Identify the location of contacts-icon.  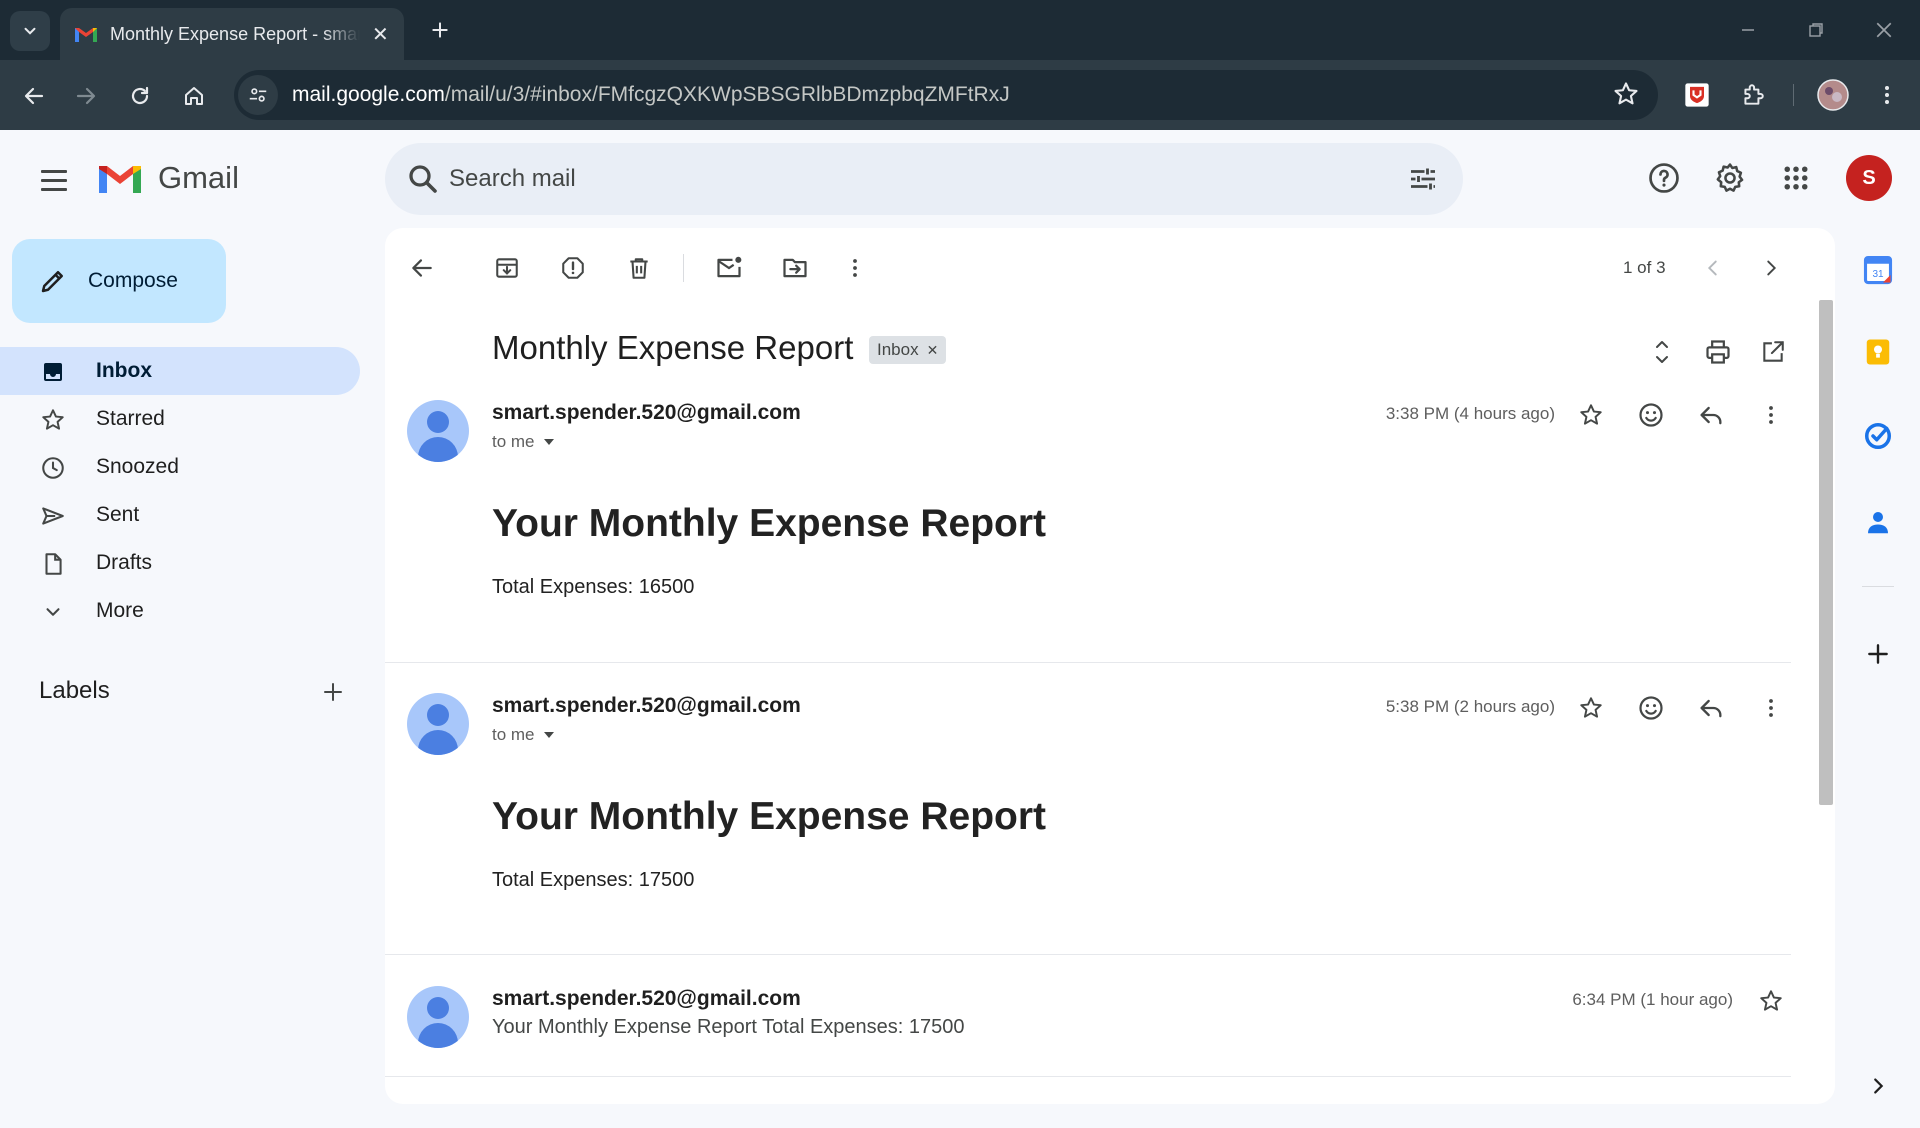
(1878, 523).